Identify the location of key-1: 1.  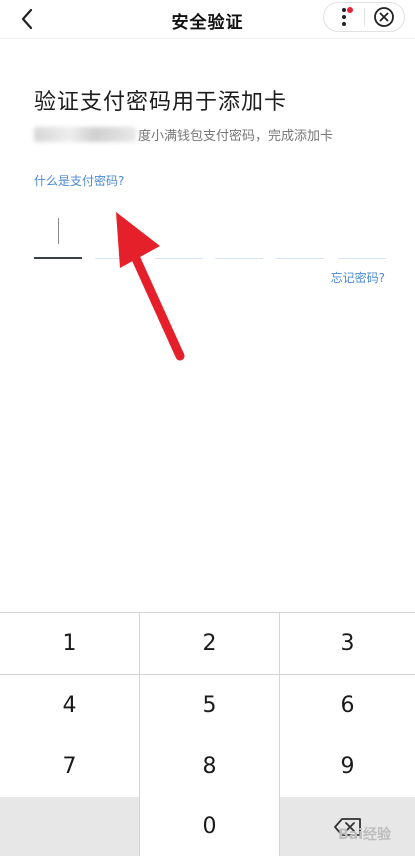
(69, 643).